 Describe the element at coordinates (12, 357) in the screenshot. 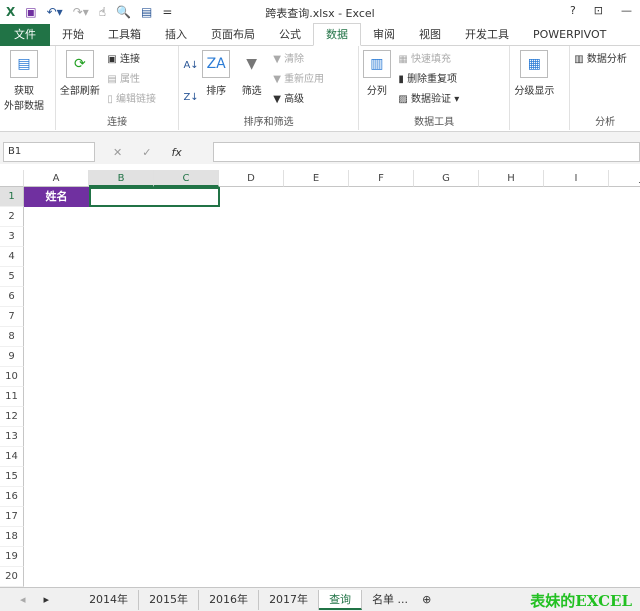

I see `row-header: 9` at that location.